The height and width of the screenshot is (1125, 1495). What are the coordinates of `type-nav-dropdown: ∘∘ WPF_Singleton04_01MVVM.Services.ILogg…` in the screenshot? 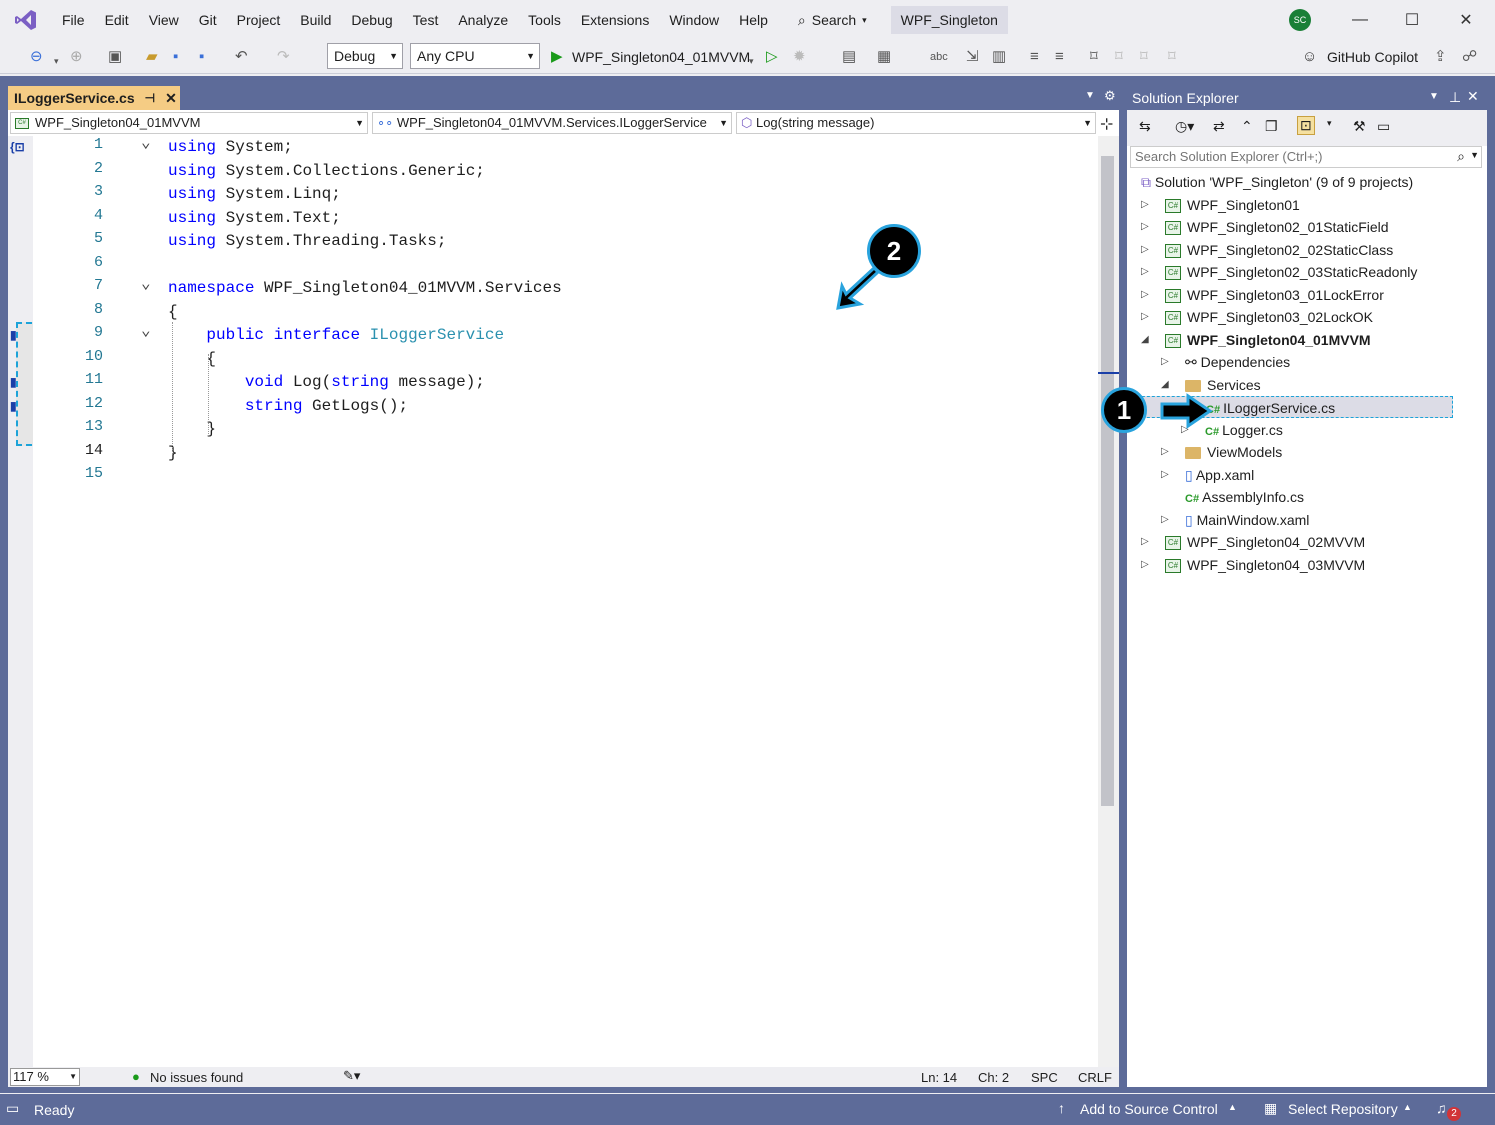 It's located at (552, 123).